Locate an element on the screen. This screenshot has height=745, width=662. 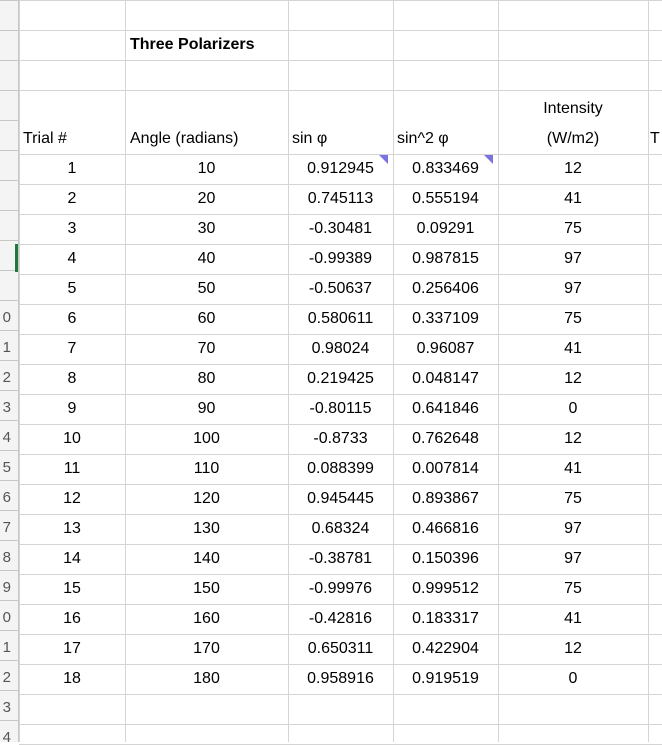
angle-cell: 110 is located at coordinates (206, 469).